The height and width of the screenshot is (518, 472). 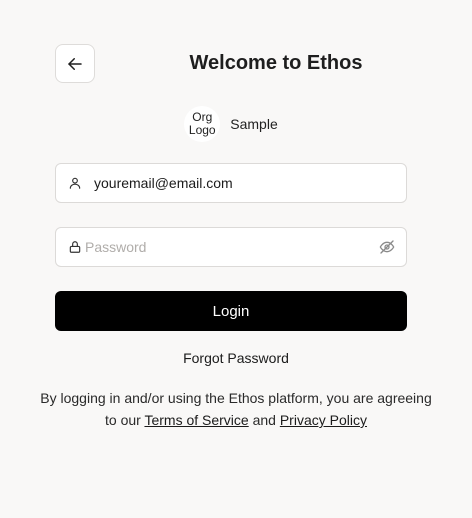 I want to click on lock-icon, so click(x=75, y=247).